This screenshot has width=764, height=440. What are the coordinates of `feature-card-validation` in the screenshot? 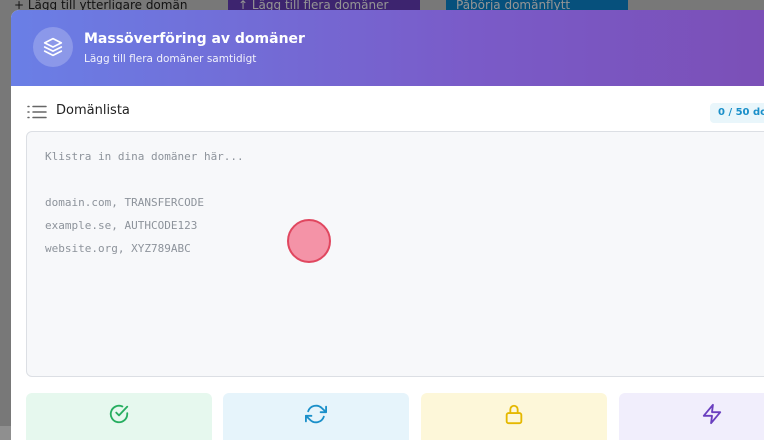 It's located at (119, 416).